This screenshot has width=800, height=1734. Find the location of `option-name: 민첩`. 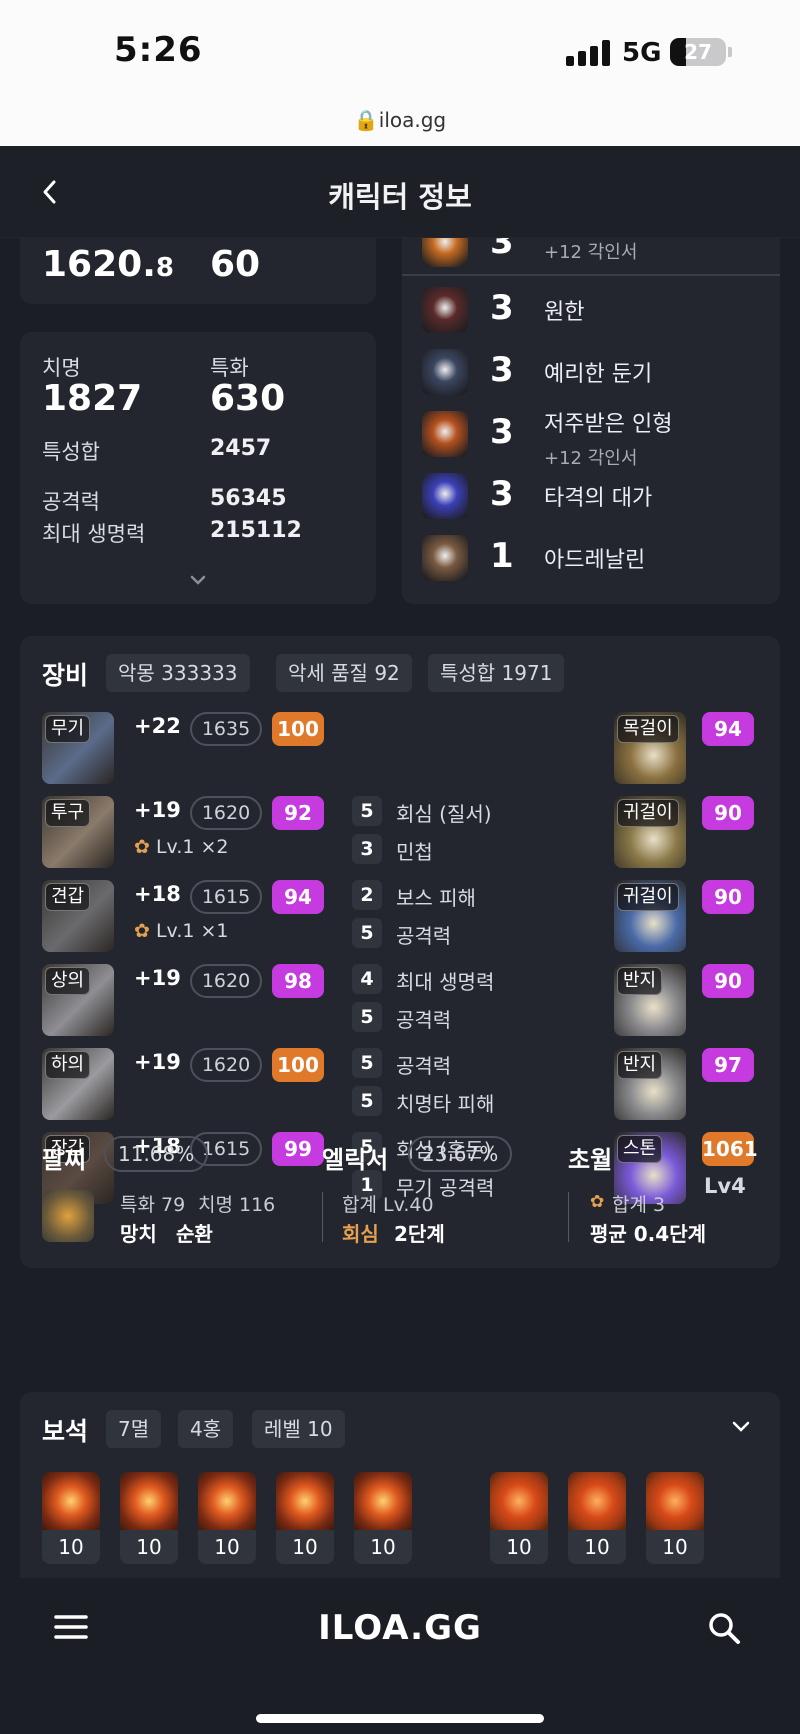

option-name: 민첩 is located at coordinates (414, 852).